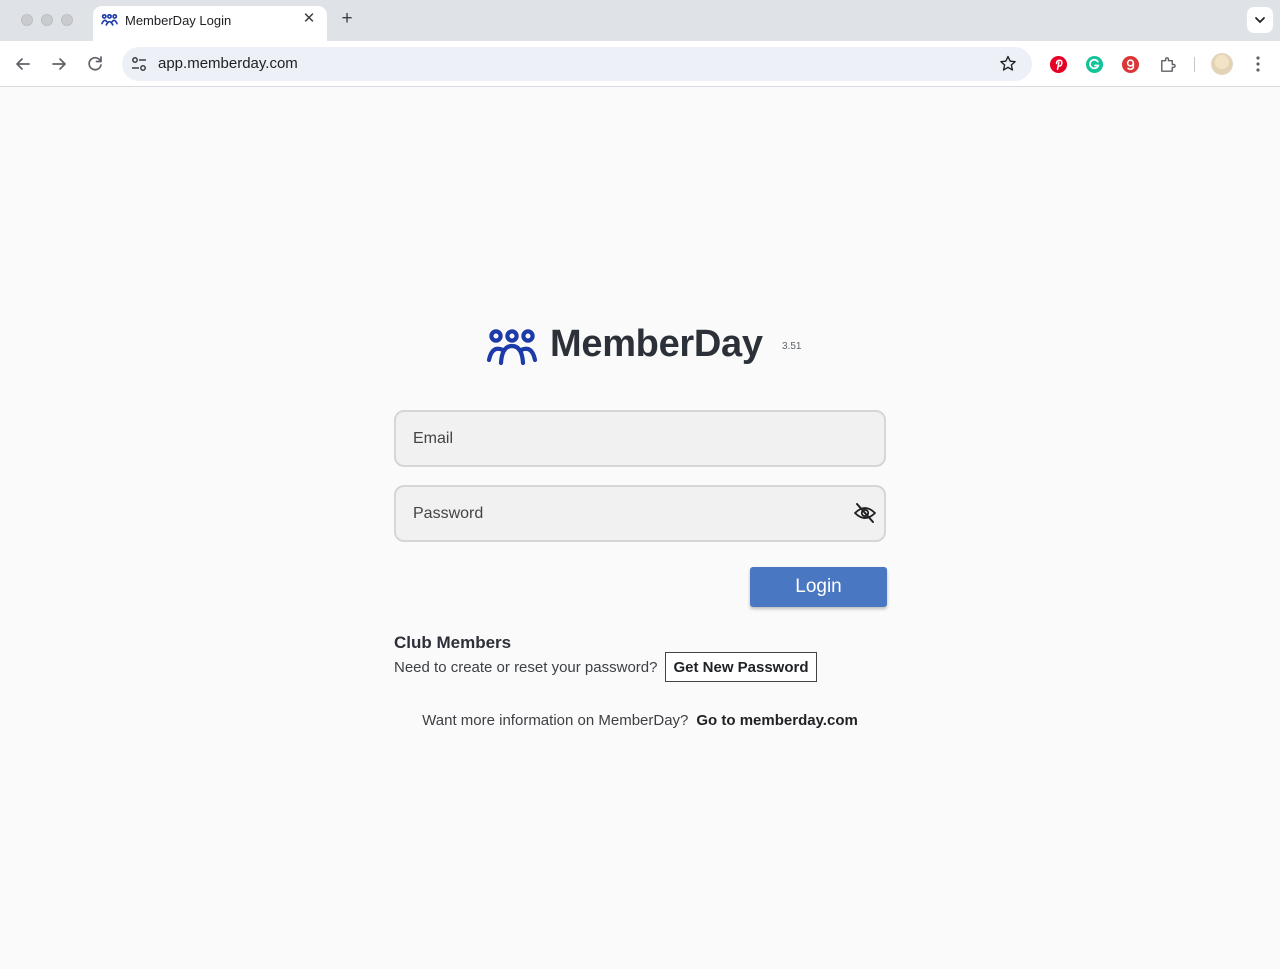 The height and width of the screenshot is (969, 1280). I want to click on pinterest-extension-icon, so click(1058, 64).